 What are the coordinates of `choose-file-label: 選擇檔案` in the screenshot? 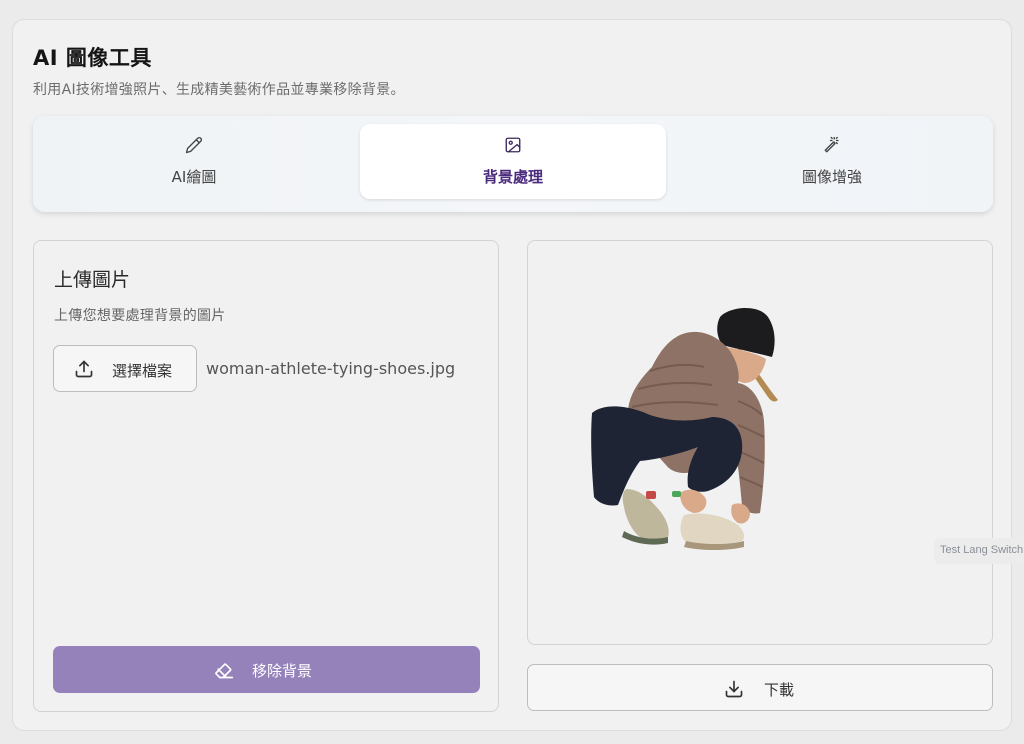 It's located at (142, 371).